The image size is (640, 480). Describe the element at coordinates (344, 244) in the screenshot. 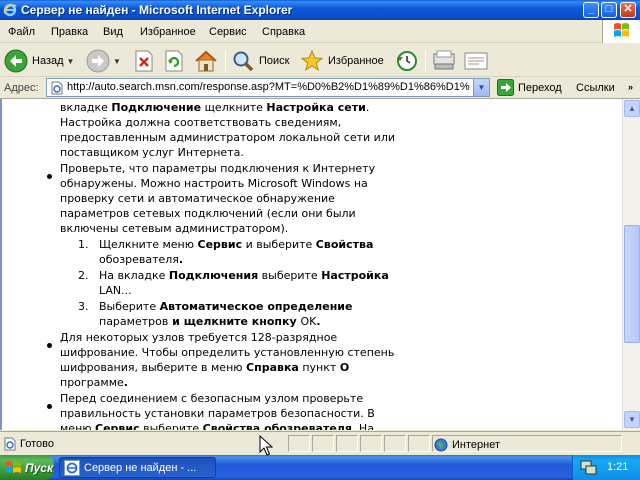

I see `bold-term: Свойства` at that location.